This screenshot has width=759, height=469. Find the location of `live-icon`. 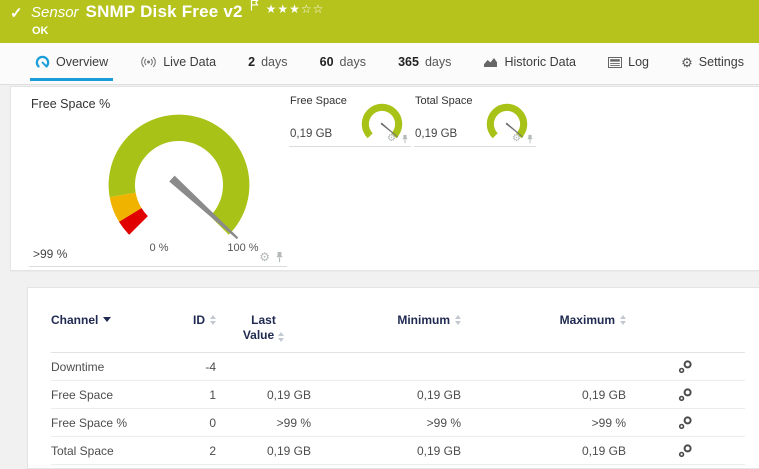

live-icon is located at coordinates (148, 62).